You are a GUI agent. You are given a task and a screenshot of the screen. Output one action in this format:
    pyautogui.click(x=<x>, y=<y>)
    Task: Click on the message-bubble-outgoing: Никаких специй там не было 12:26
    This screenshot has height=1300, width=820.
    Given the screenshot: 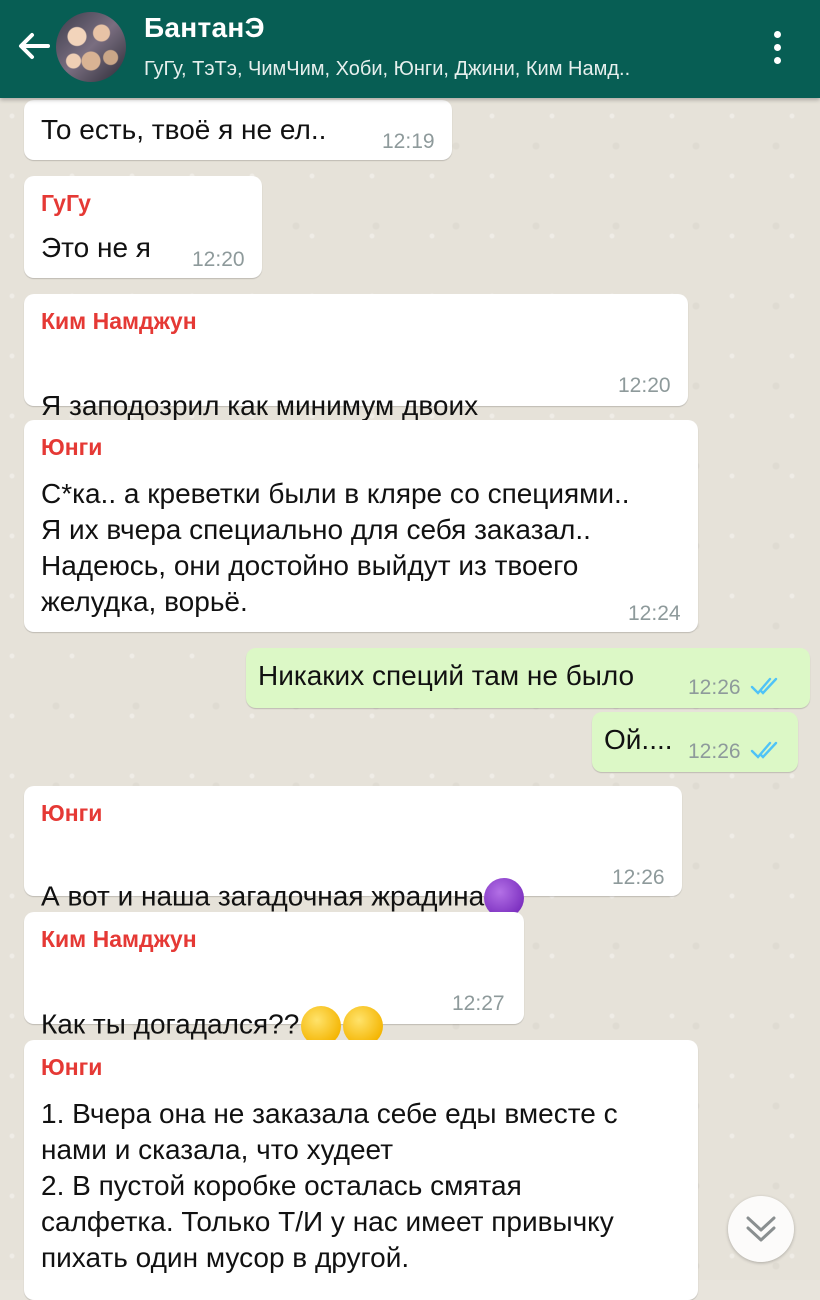 What is the action you would take?
    pyautogui.click(x=528, y=678)
    